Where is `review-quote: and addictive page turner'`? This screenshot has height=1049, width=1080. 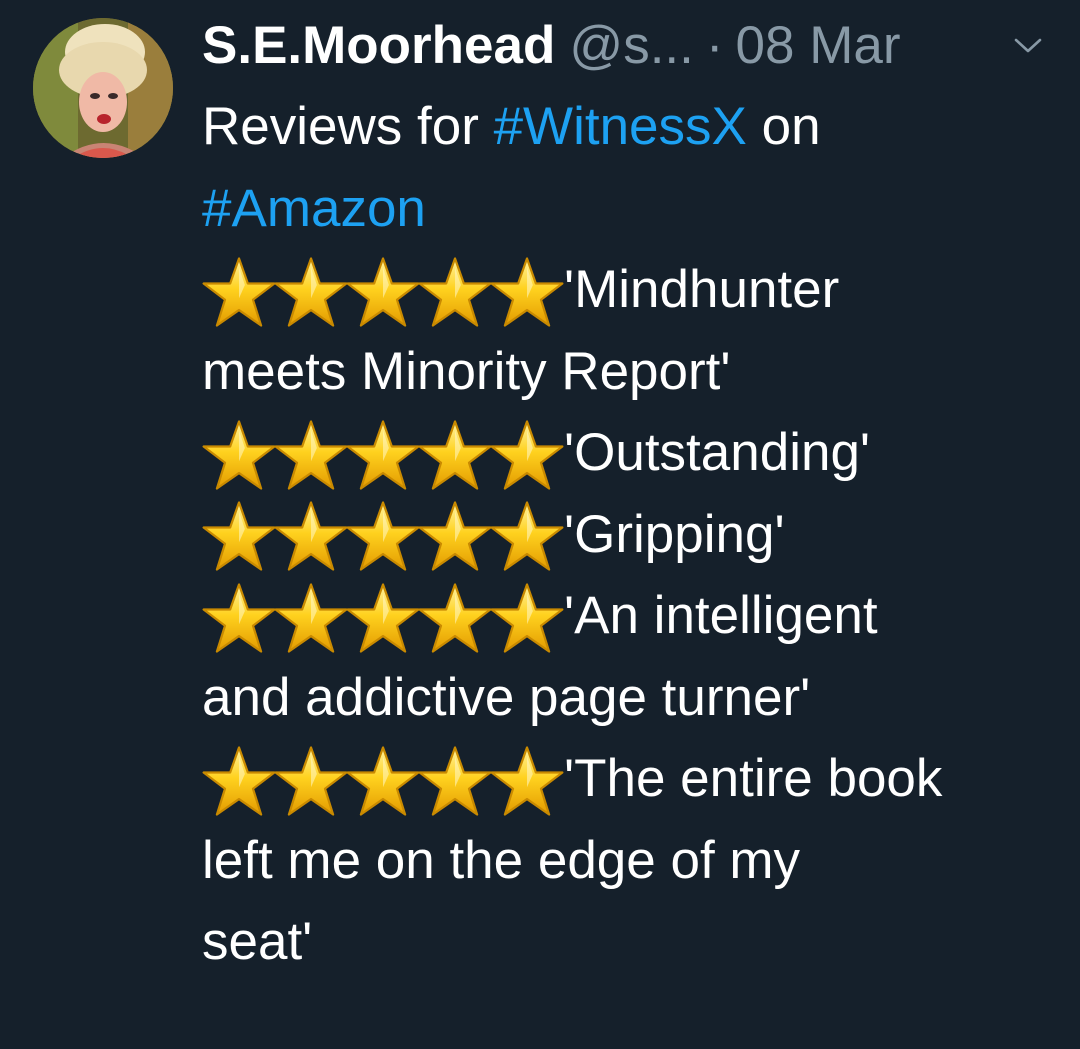
review-quote: and addictive page turner' is located at coordinates (506, 697).